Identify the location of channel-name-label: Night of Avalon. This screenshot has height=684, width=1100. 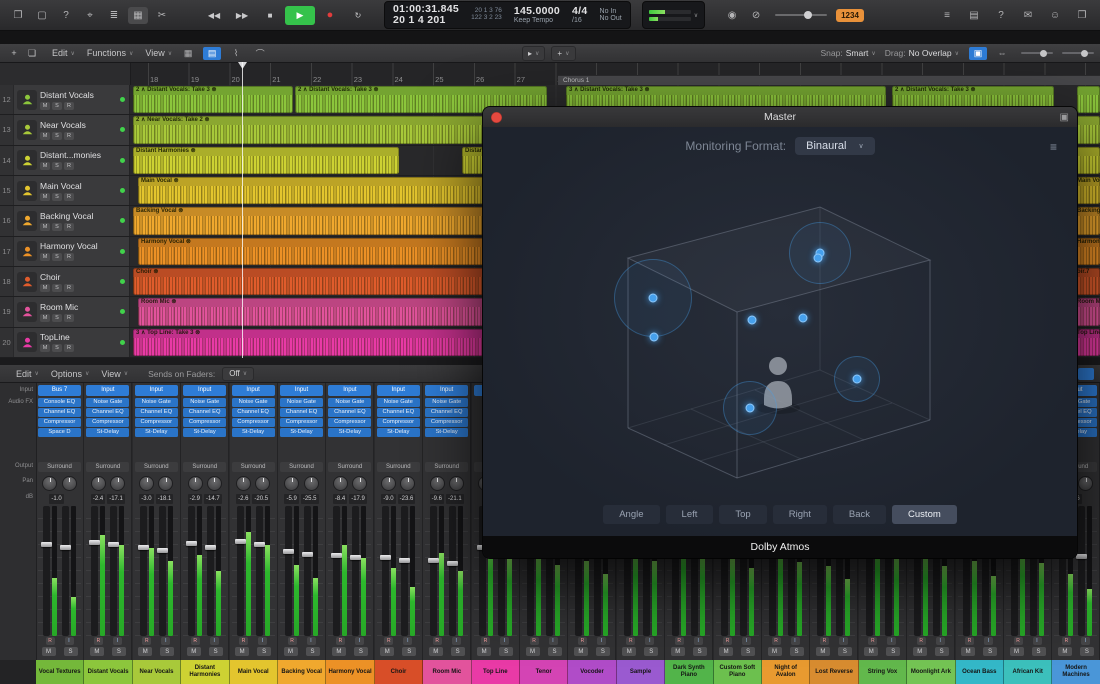
(786, 672).